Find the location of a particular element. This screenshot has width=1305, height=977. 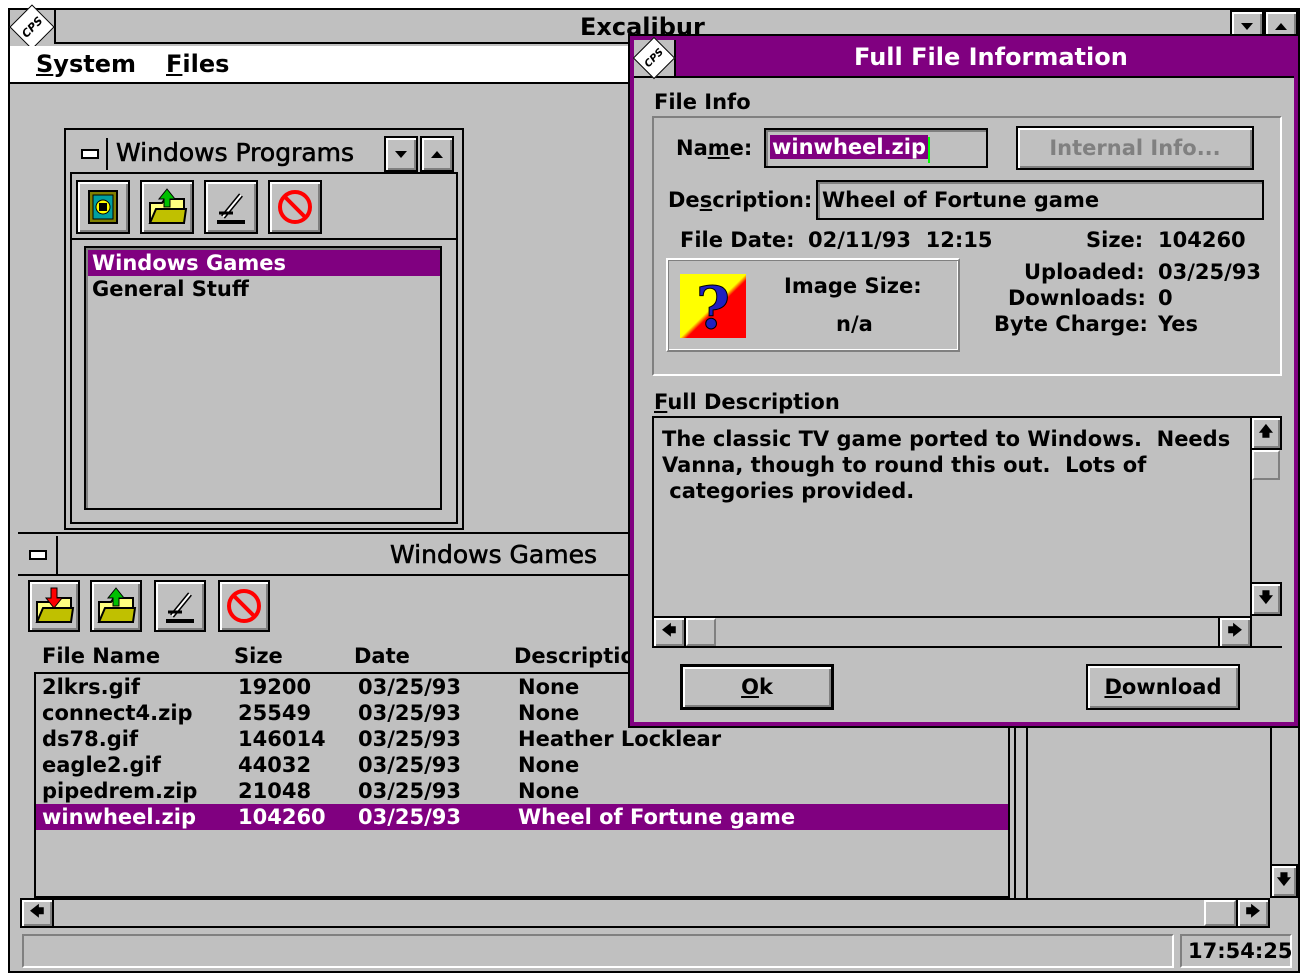

arrow-right-icon: 🡆 is located at coordinates (1235, 631).